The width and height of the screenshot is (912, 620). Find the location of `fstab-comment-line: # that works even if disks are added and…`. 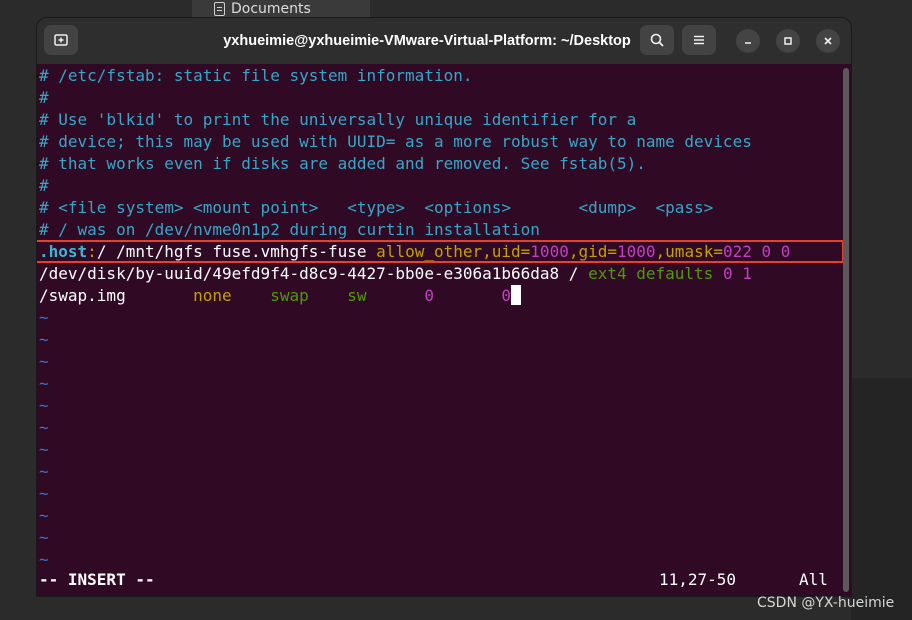

fstab-comment-line: # that works even if disks are added and… is located at coordinates (342, 163).